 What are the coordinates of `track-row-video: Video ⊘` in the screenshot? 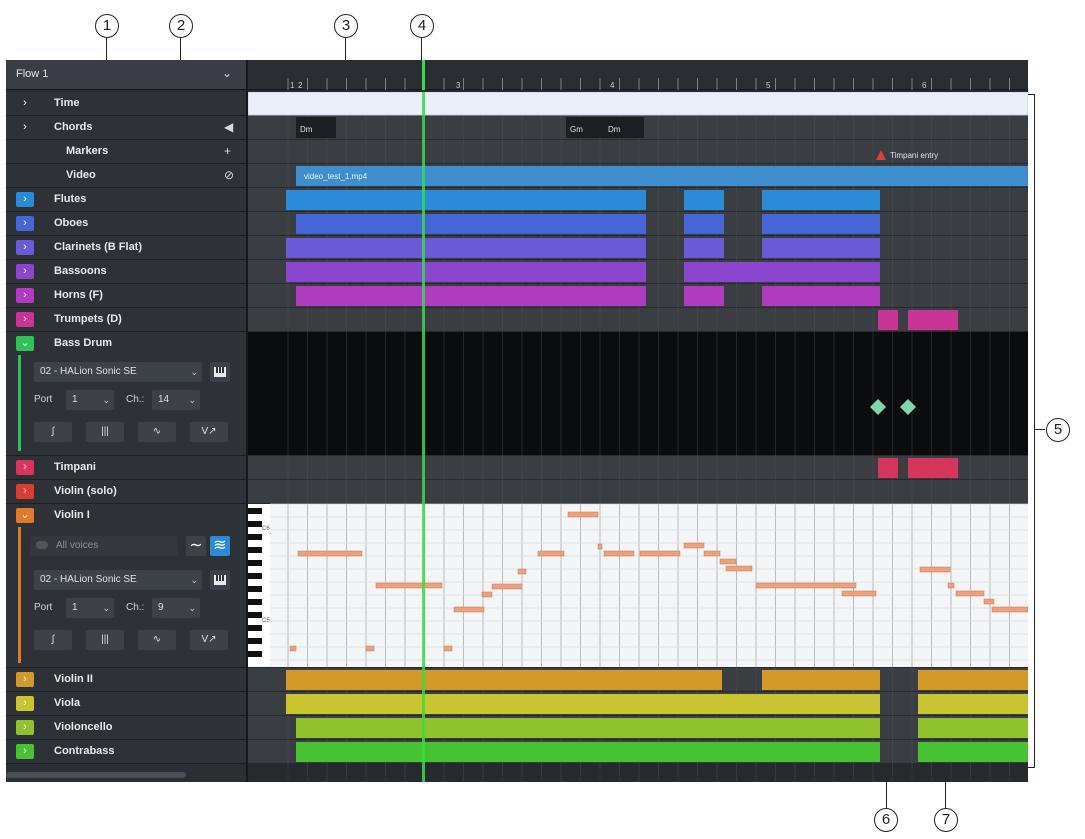 It's located at (126, 176).